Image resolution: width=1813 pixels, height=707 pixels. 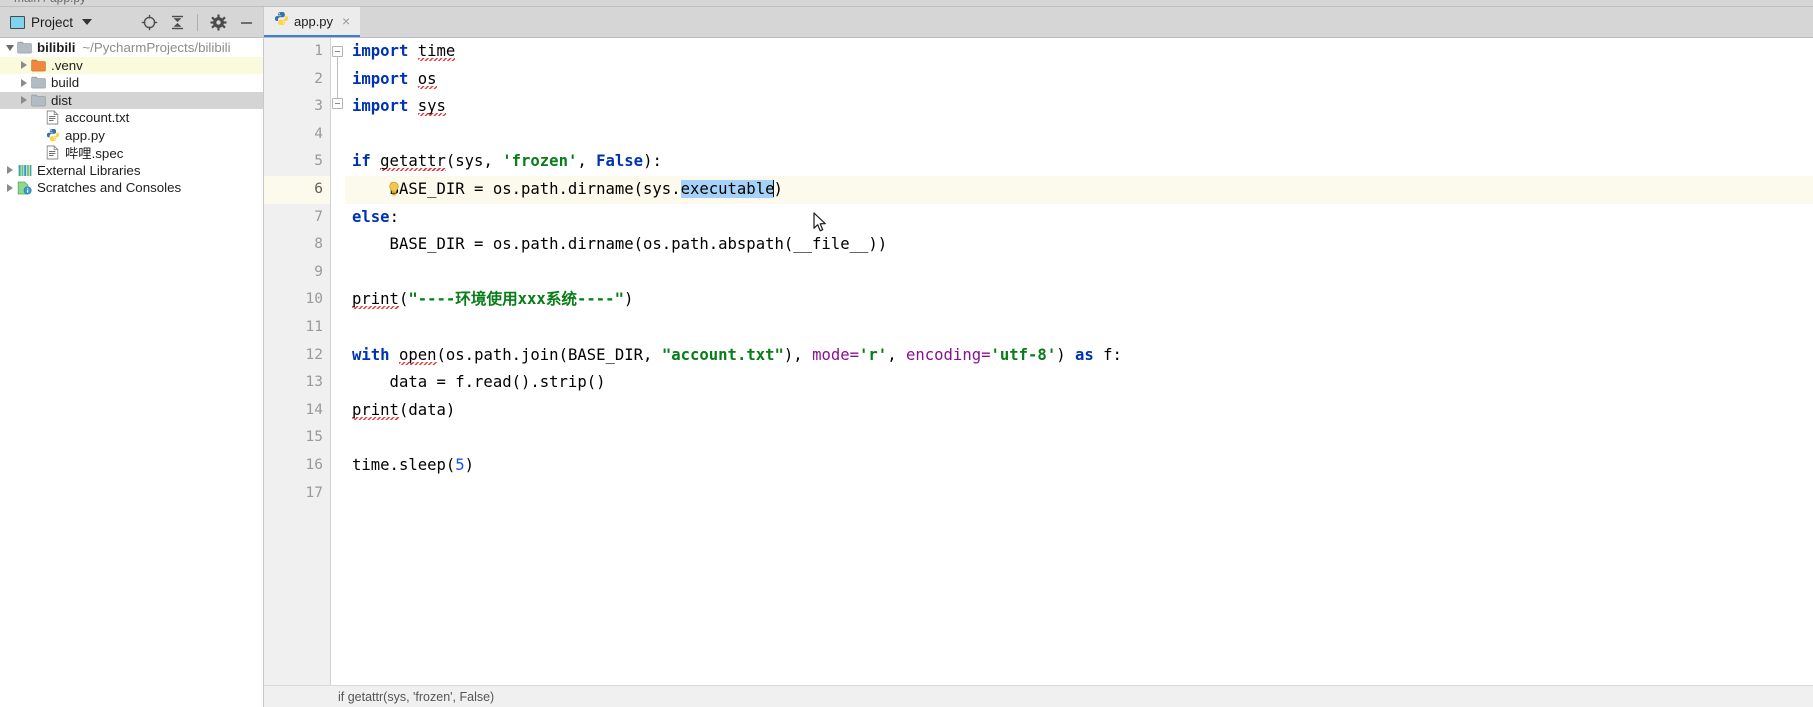 I want to click on window-top-strip: main / app.py, so click(x=906, y=3).